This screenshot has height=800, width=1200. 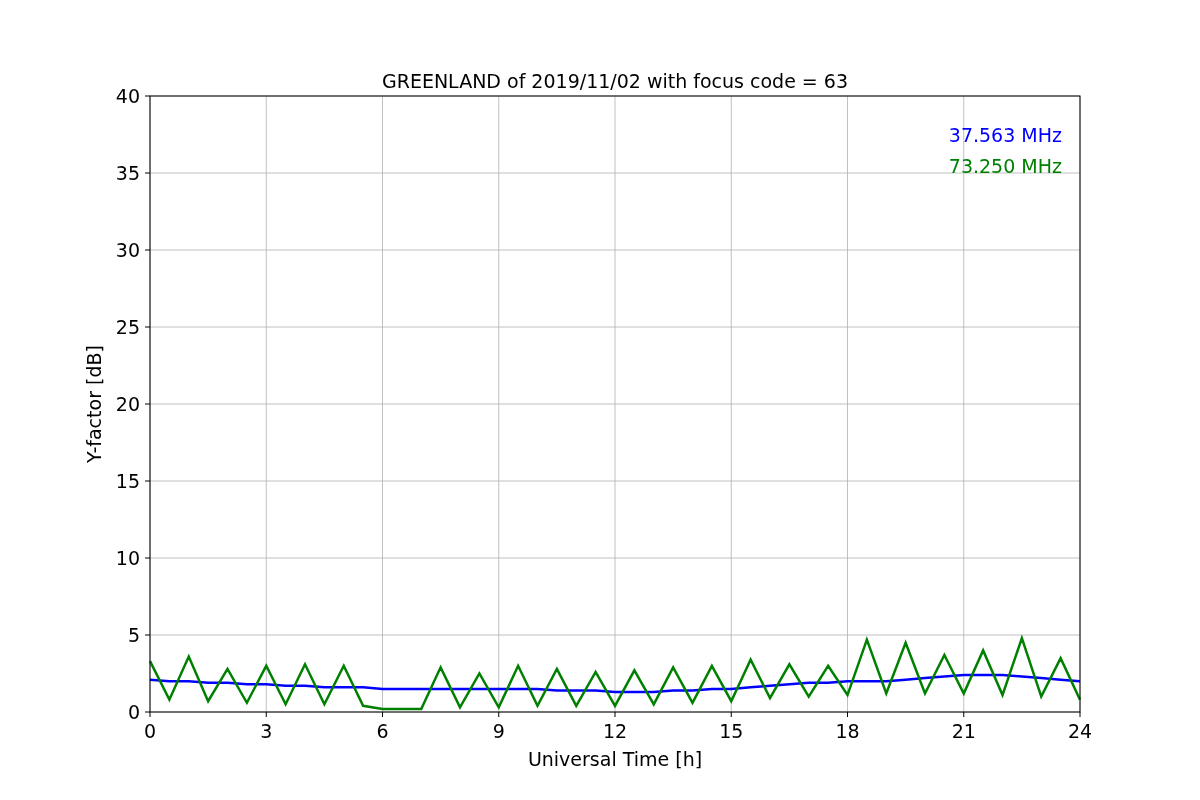 What do you see at coordinates (133, 712) in the screenshot?
I see `y-tick-label: 0` at bounding box center [133, 712].